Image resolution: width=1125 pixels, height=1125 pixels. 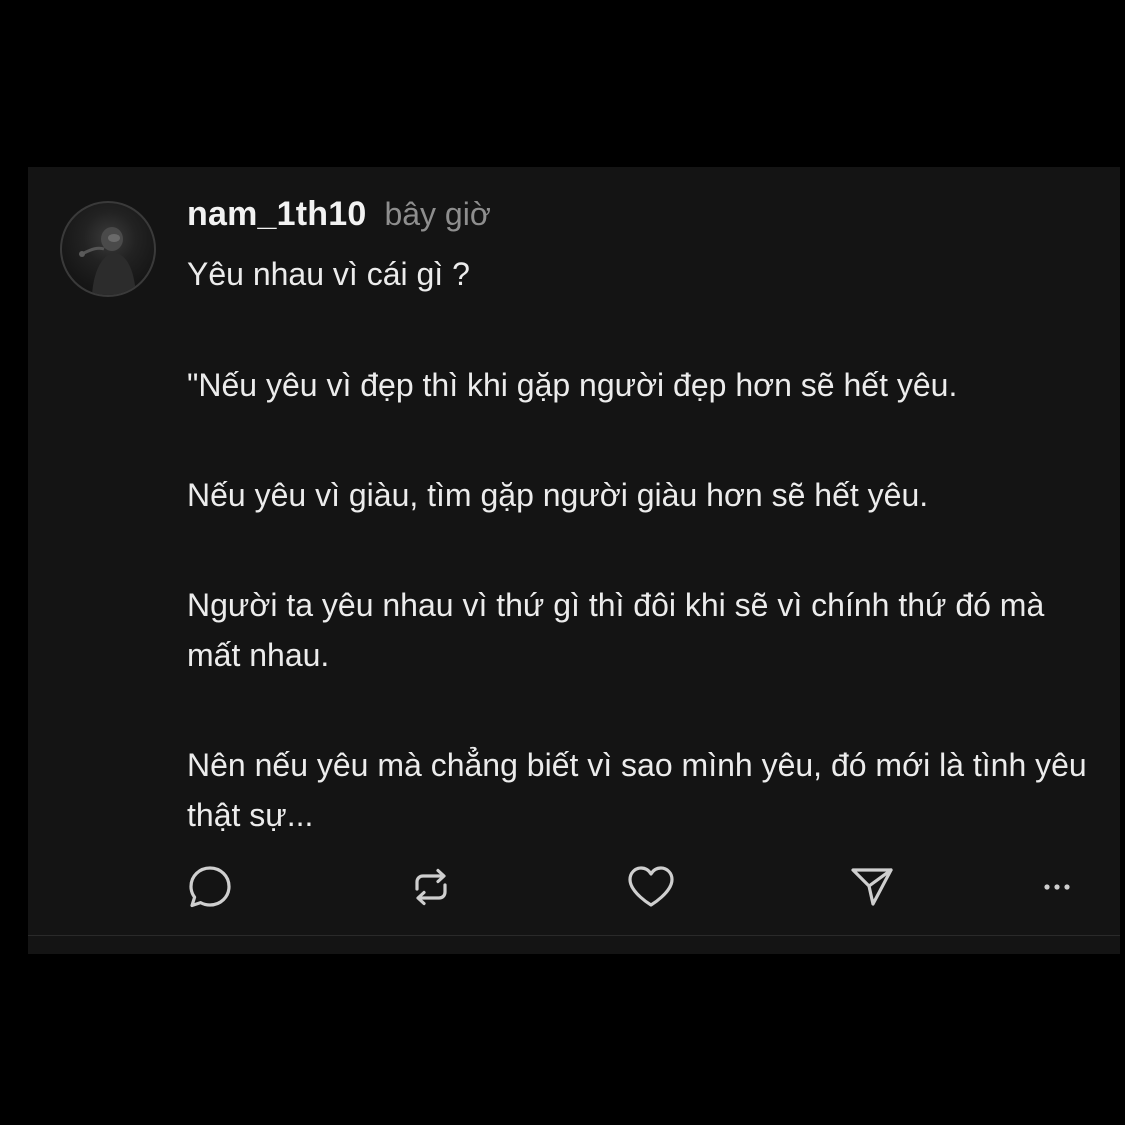 I want to click on heart-icon, so click(x=651, y=886).